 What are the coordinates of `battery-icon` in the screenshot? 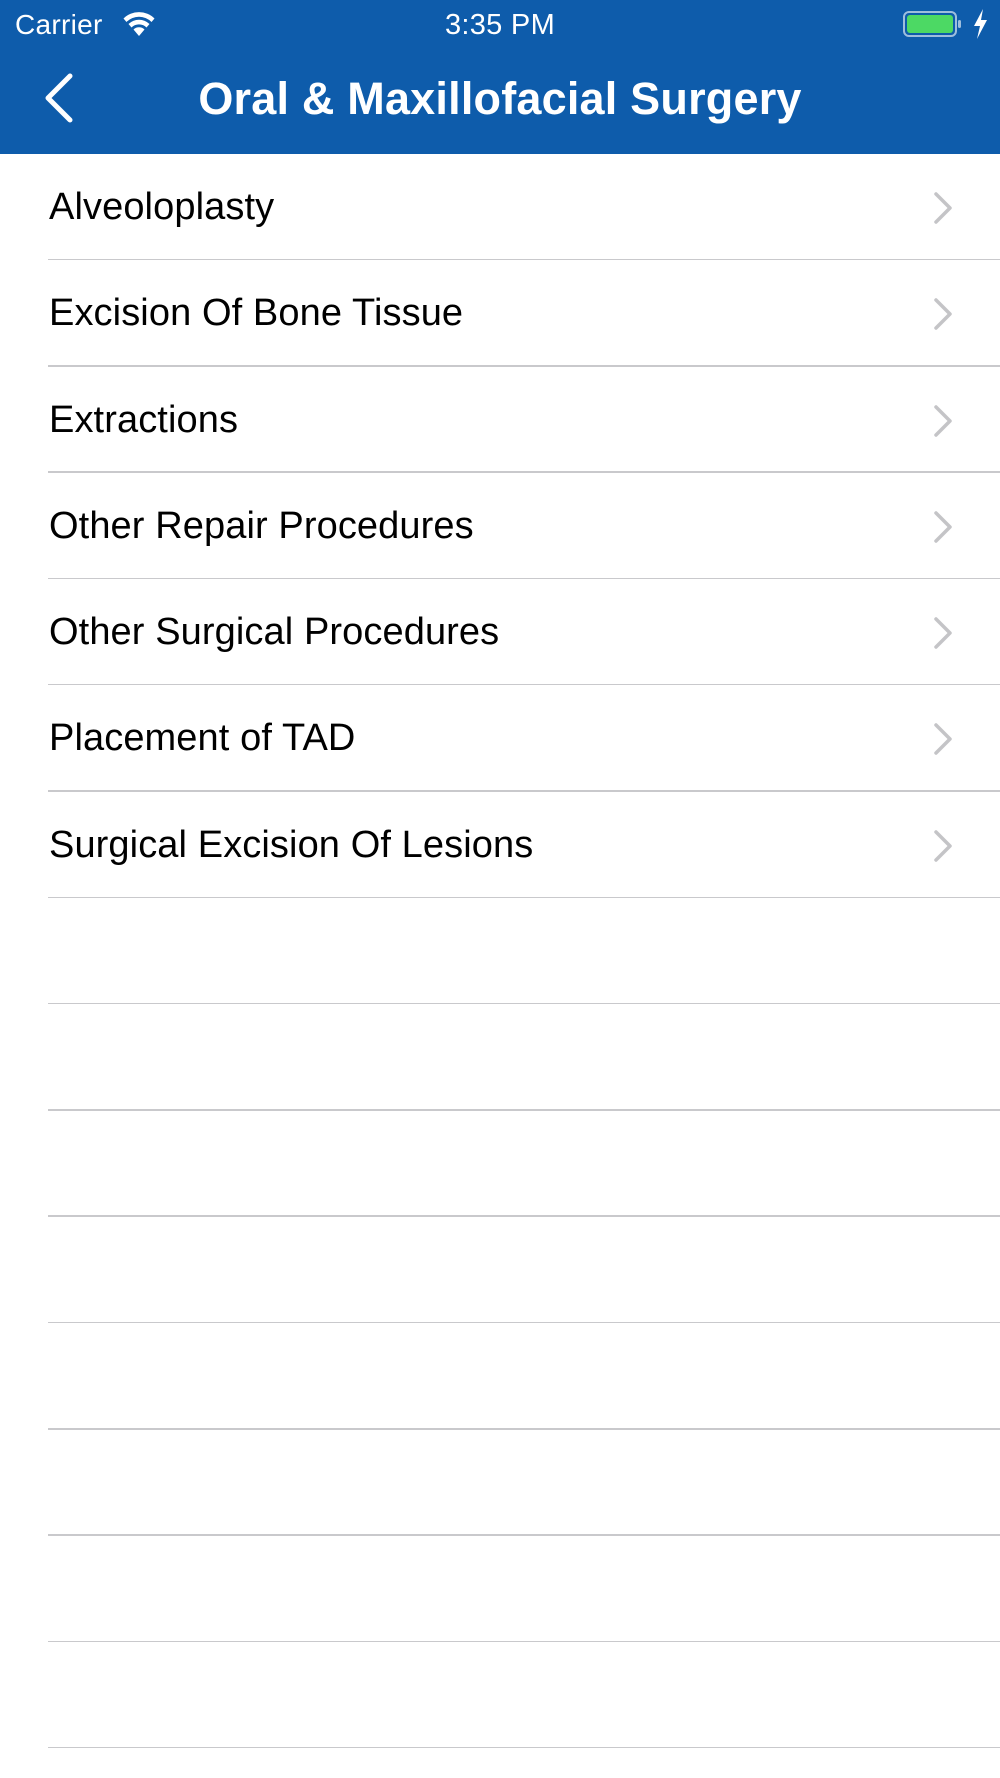 It's located at (932, 24).